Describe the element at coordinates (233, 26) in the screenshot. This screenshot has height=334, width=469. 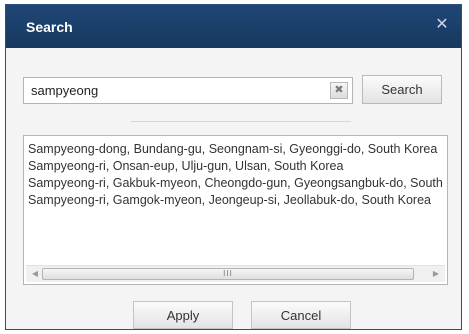
I see `dialog-titlebar: Search ✕` at that location.